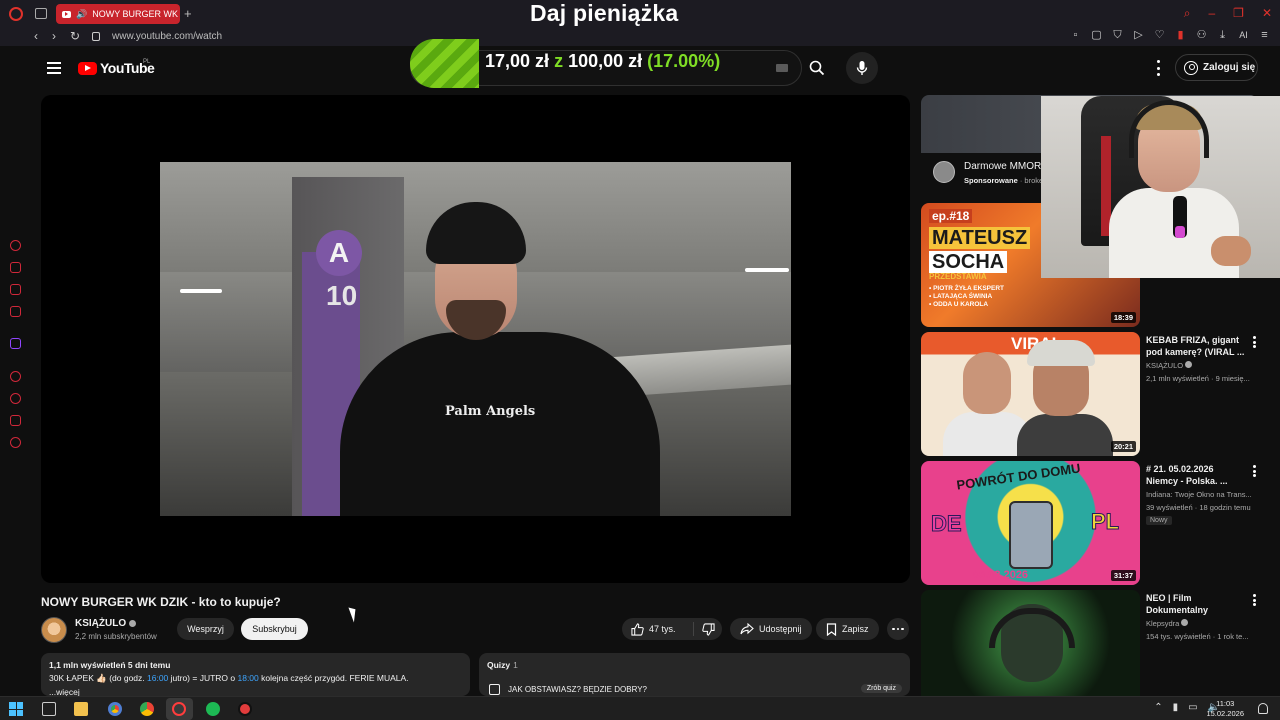 Image resolution: width=1280 pixels, height=720 pixels. I want to click on support-button: Wesprzyj, so click(205, 629).